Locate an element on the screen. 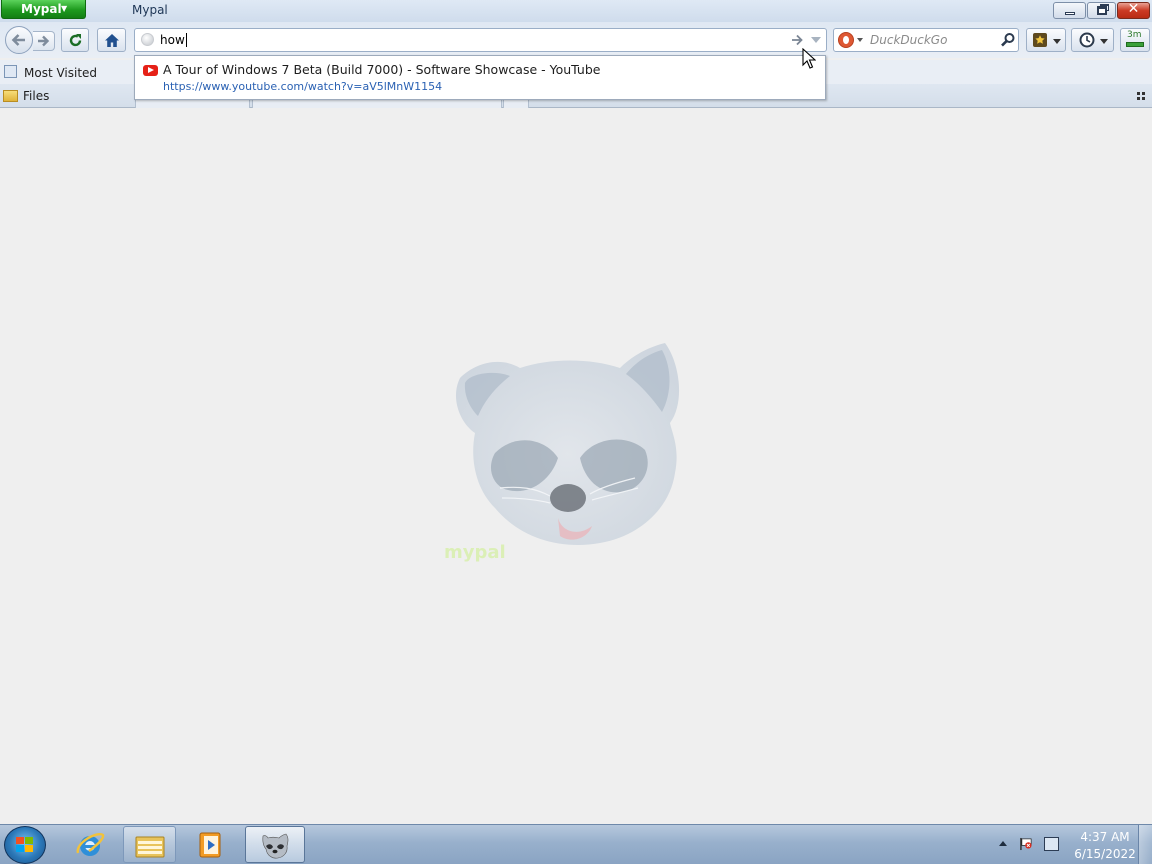  taskbar-item-mypal is located at coordinates (275, 844).